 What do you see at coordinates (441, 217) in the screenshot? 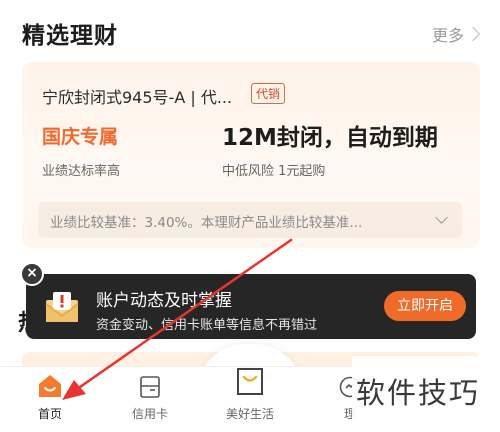
I see `chevron-down-icon` at bounding box center [441, 217].